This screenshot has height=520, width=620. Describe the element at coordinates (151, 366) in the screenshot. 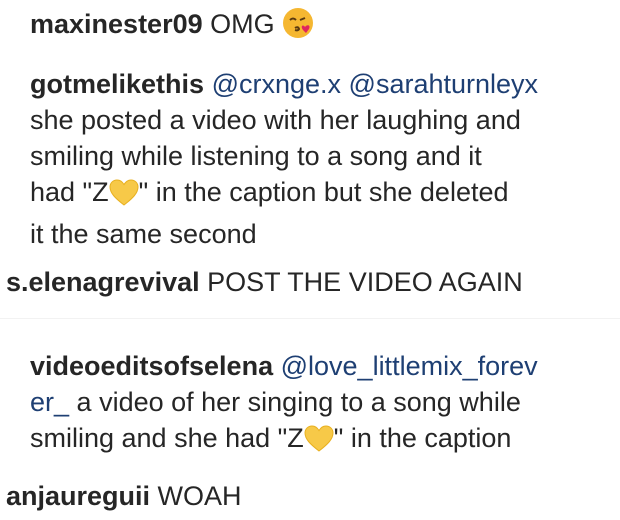

I see `comment-username: videoeditsofselena` at that location.